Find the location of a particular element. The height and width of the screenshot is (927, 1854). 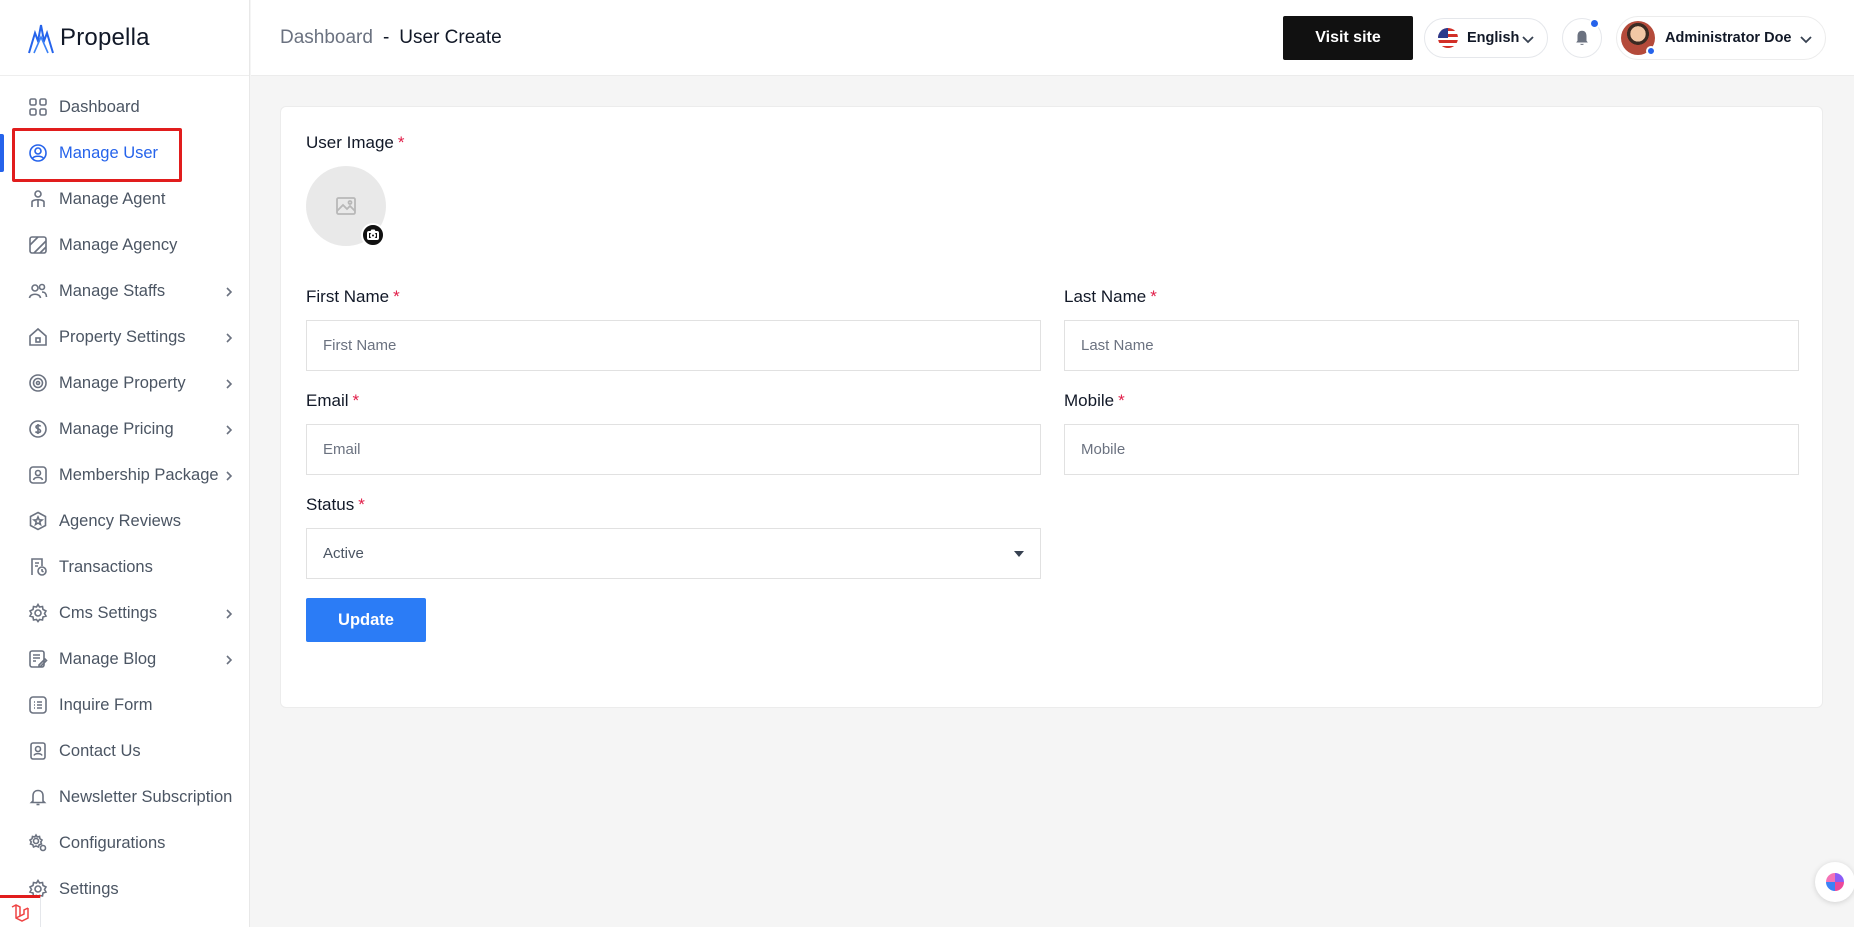

notifications-button is located at coordinates (1582, 38).